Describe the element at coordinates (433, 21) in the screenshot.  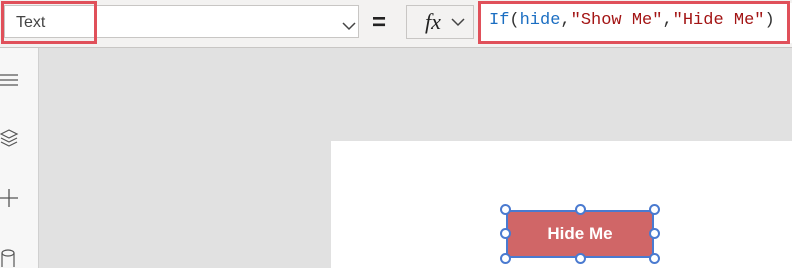
I see `fx-label: fx` at that location.